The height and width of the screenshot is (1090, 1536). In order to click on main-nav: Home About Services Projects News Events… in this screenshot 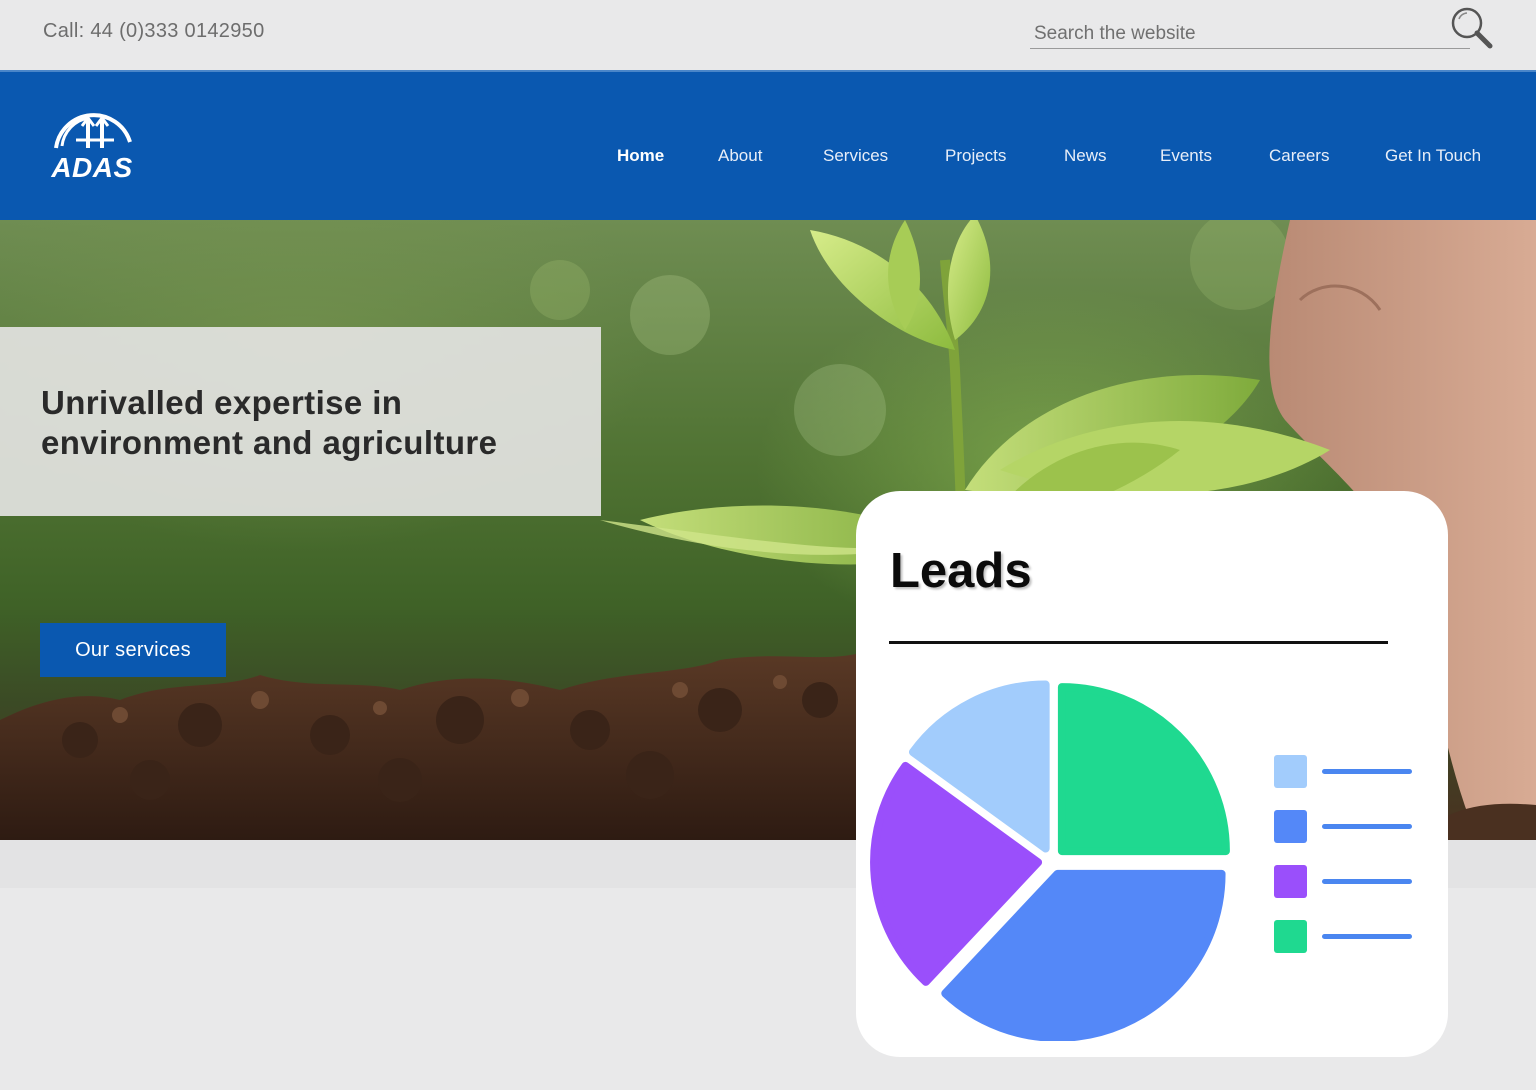, I will do `click(768, 158)`.